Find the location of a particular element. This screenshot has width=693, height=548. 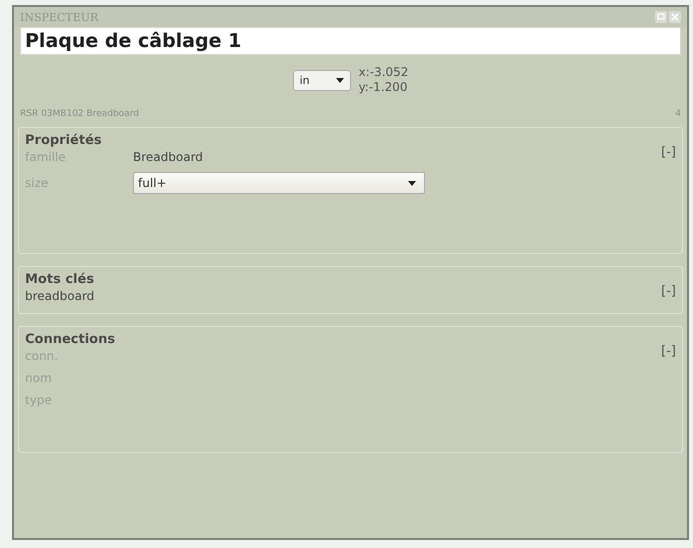

size-dropdown: full+ is located at coordinates (279, 183).